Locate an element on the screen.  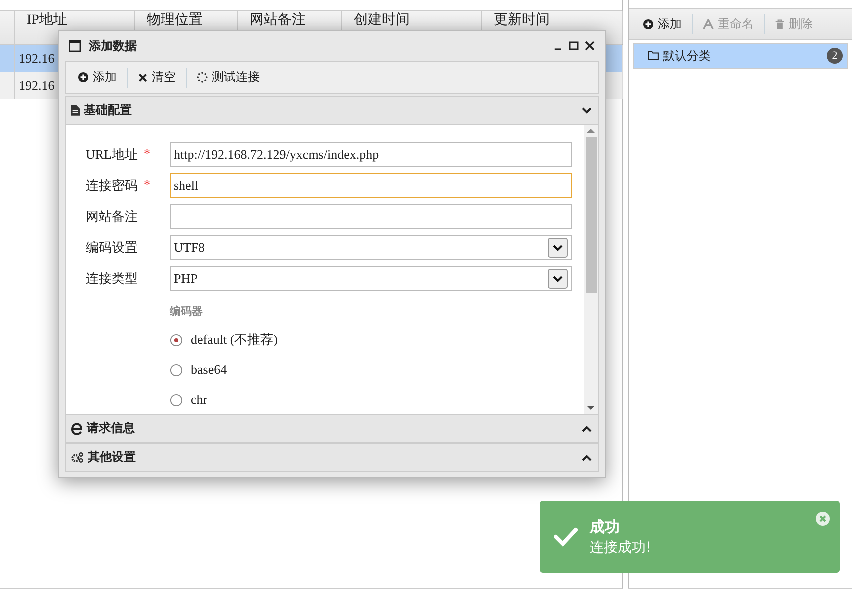
toast-message: 连接成功! is located at coordinates (621, 547).